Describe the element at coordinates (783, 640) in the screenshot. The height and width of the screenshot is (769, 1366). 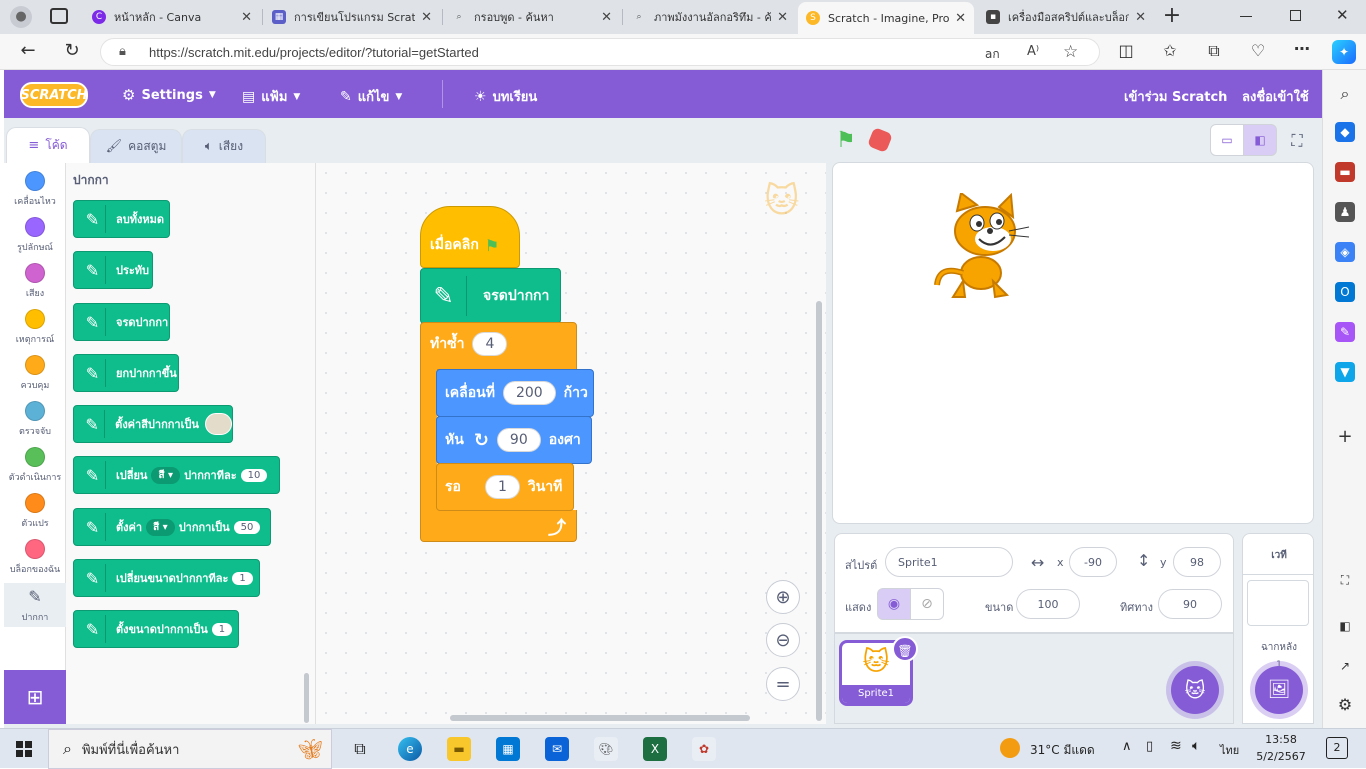
I see `zoom-out-button: ⊖` at that location.